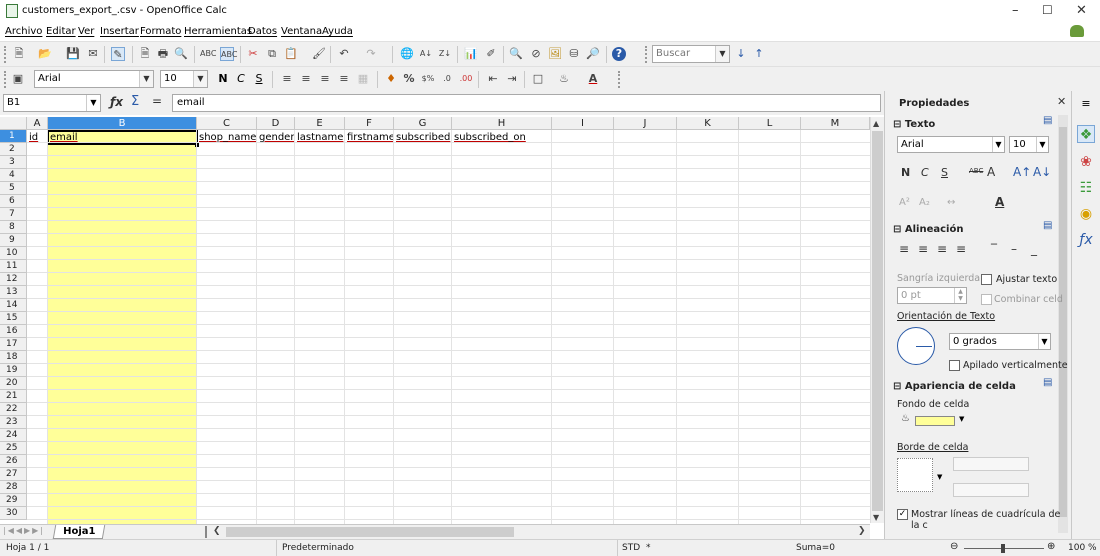 This screenshot has height=556, width=1100. What do you see at coordinates (122, 123) in the screenshot?
I see `column-header-selected: B` at bounding box center [122, 123].